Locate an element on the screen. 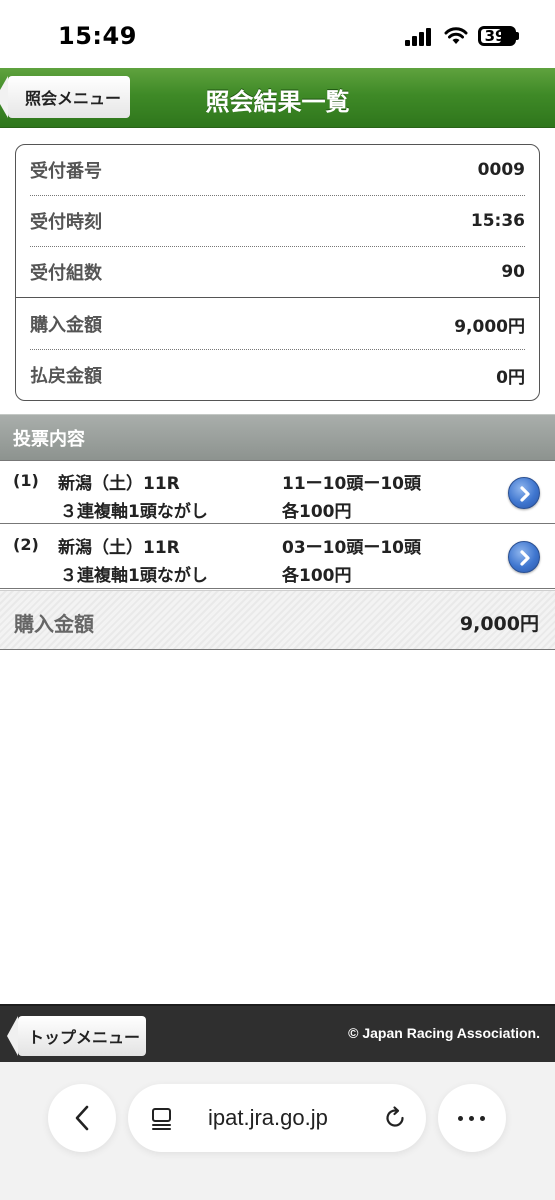 The height and width of the screenshot is (1200, 555). page-menu-icon is located at coordinates (162, 1118).